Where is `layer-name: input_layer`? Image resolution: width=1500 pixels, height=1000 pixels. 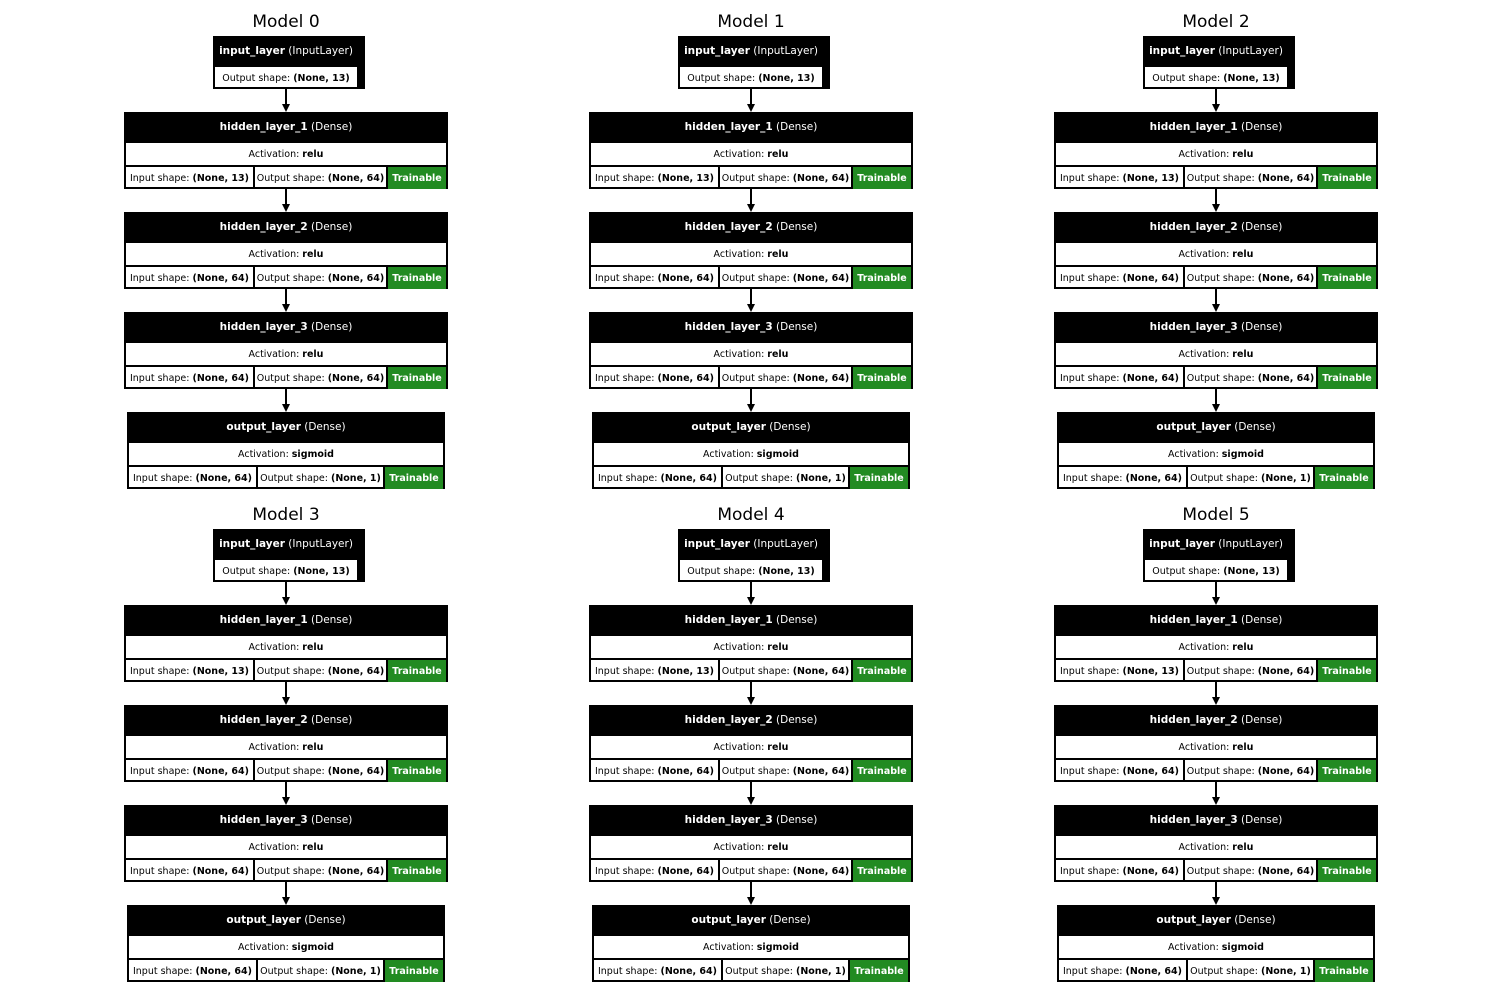
layer-name: input_layer is located at coordinates (717, 544).